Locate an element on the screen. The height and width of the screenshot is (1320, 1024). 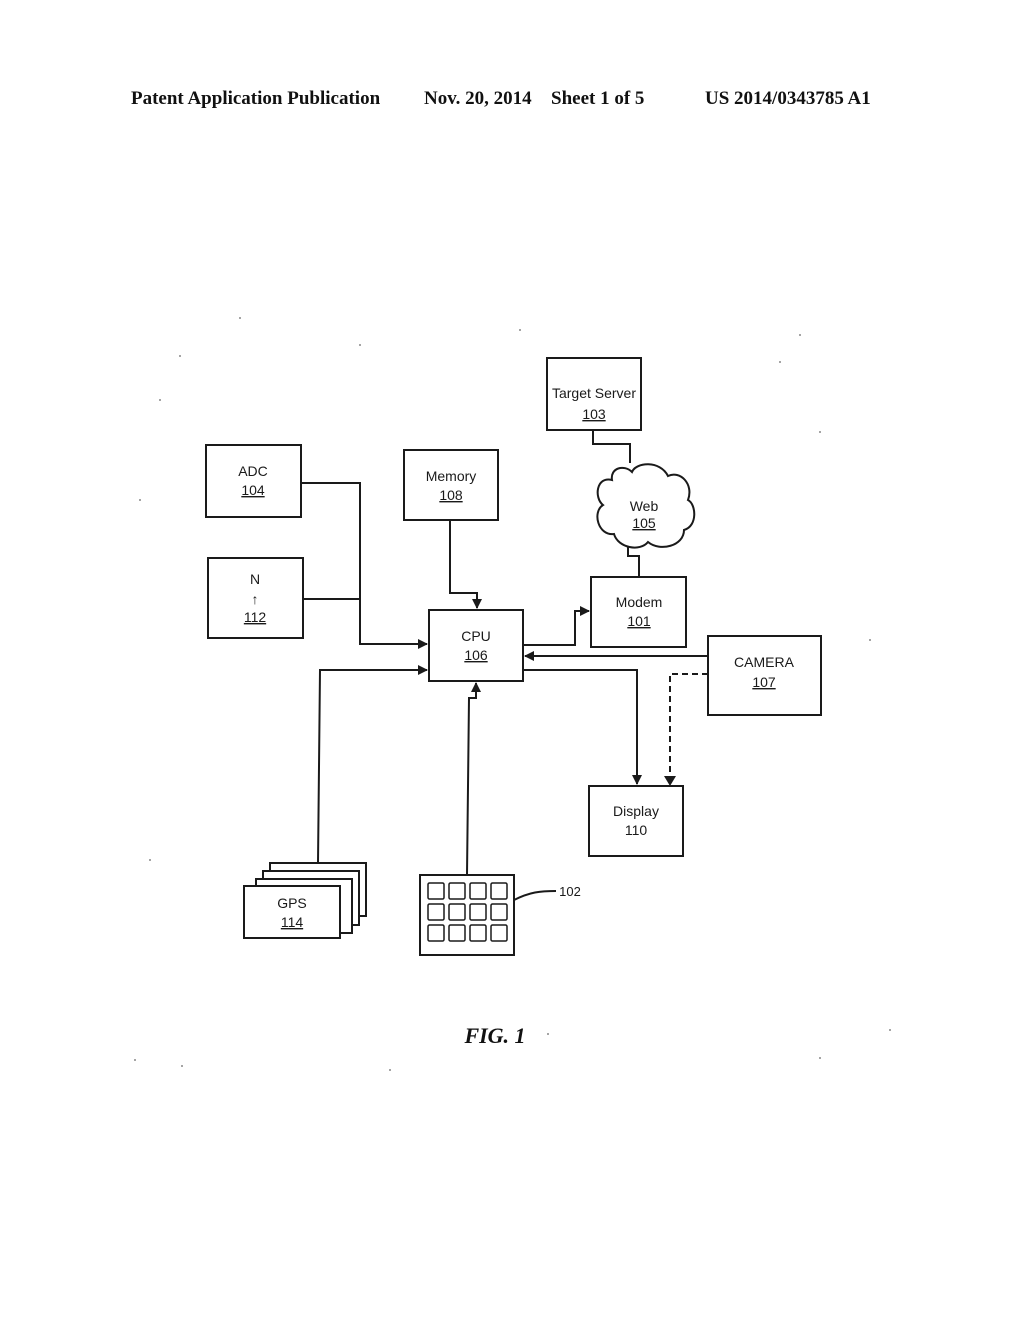
gps-block: GPS 114 is located at coordinates (305, 900).